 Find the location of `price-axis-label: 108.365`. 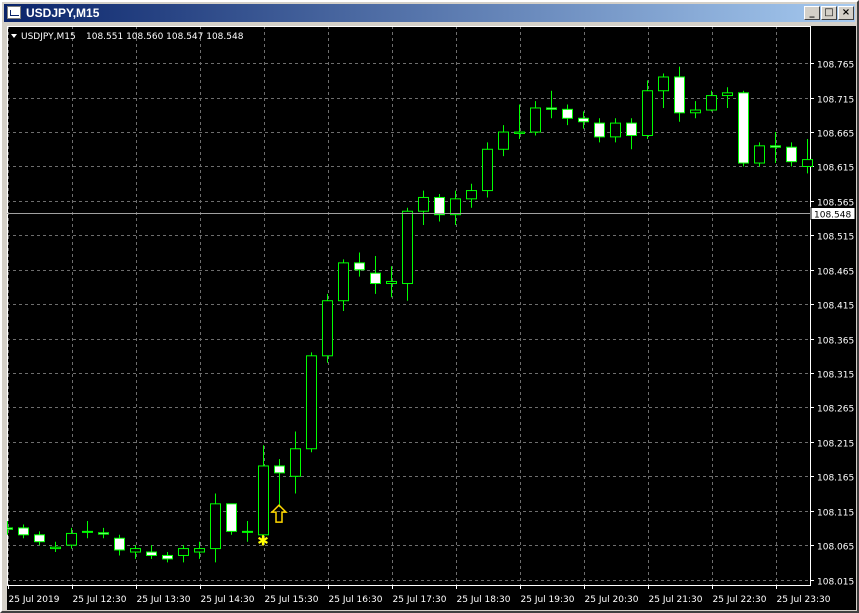

price-axis-label: 108.365 is located at coordinates (835, 342).